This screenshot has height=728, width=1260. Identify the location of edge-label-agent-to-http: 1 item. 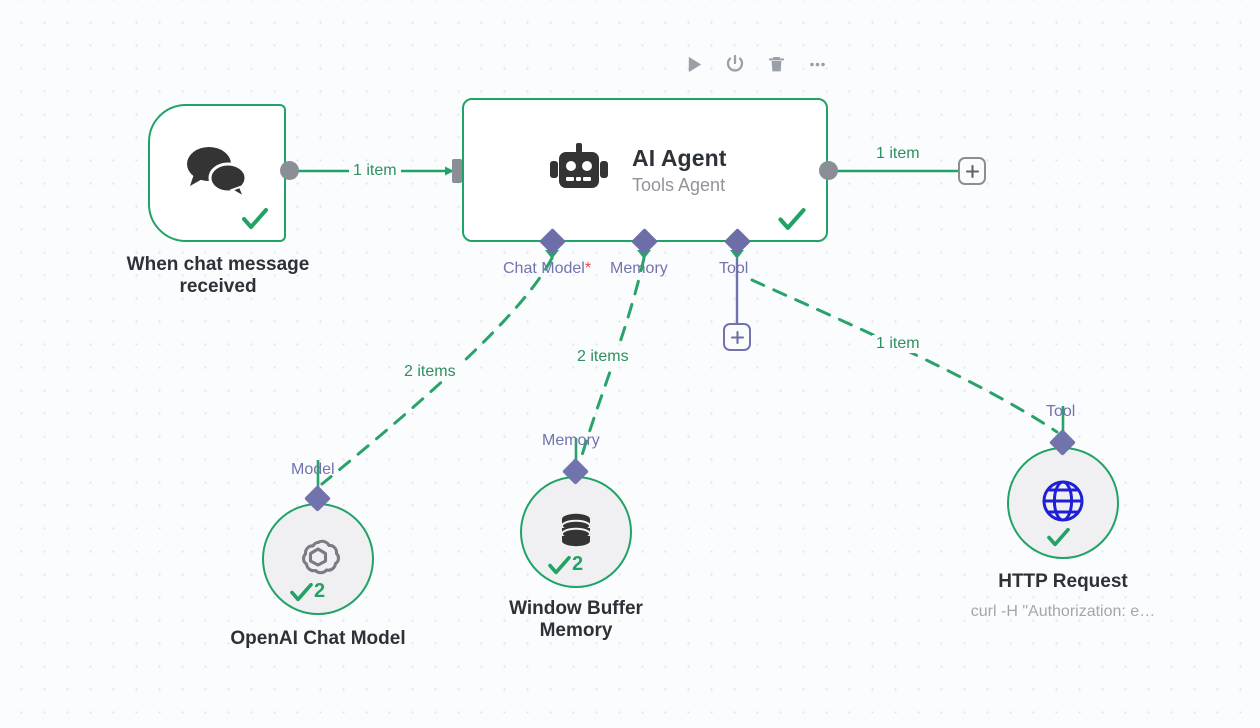
(898, 344).